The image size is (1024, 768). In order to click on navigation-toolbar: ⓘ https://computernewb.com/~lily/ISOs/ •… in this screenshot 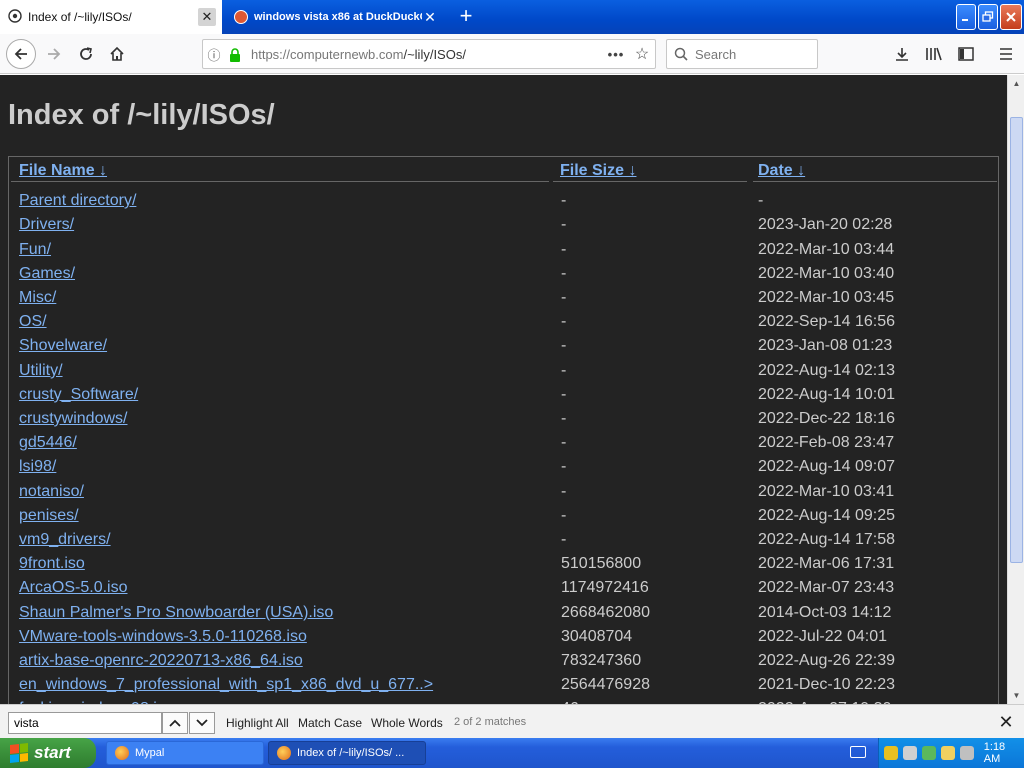, I will do `click(512, 54)`.